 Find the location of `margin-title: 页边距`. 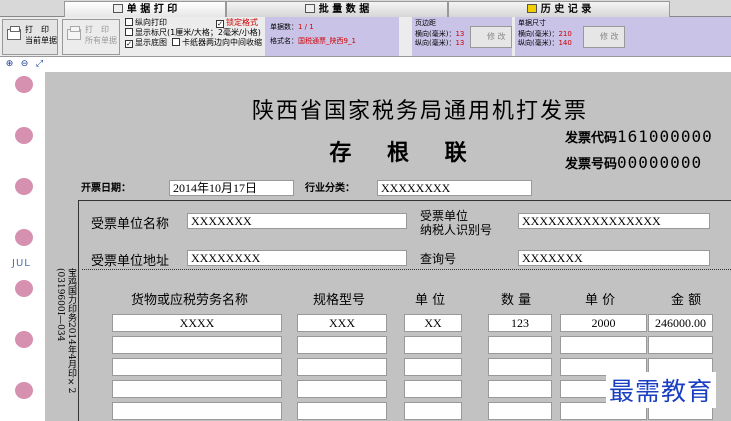

margin-title: 页边距 is located at coordinates (425, 23).